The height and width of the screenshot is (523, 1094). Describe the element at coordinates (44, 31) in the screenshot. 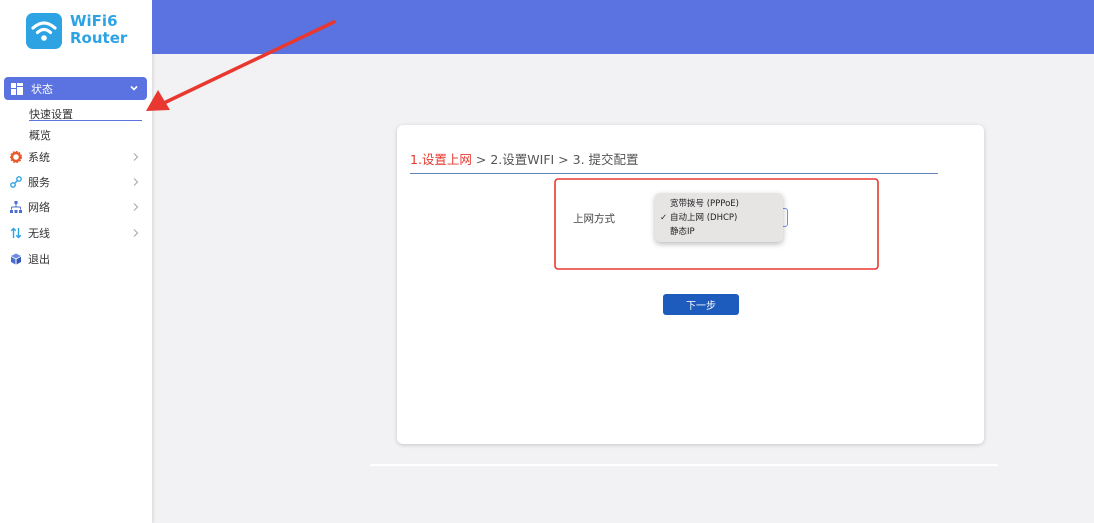

I see `wifi-icon` at that location.